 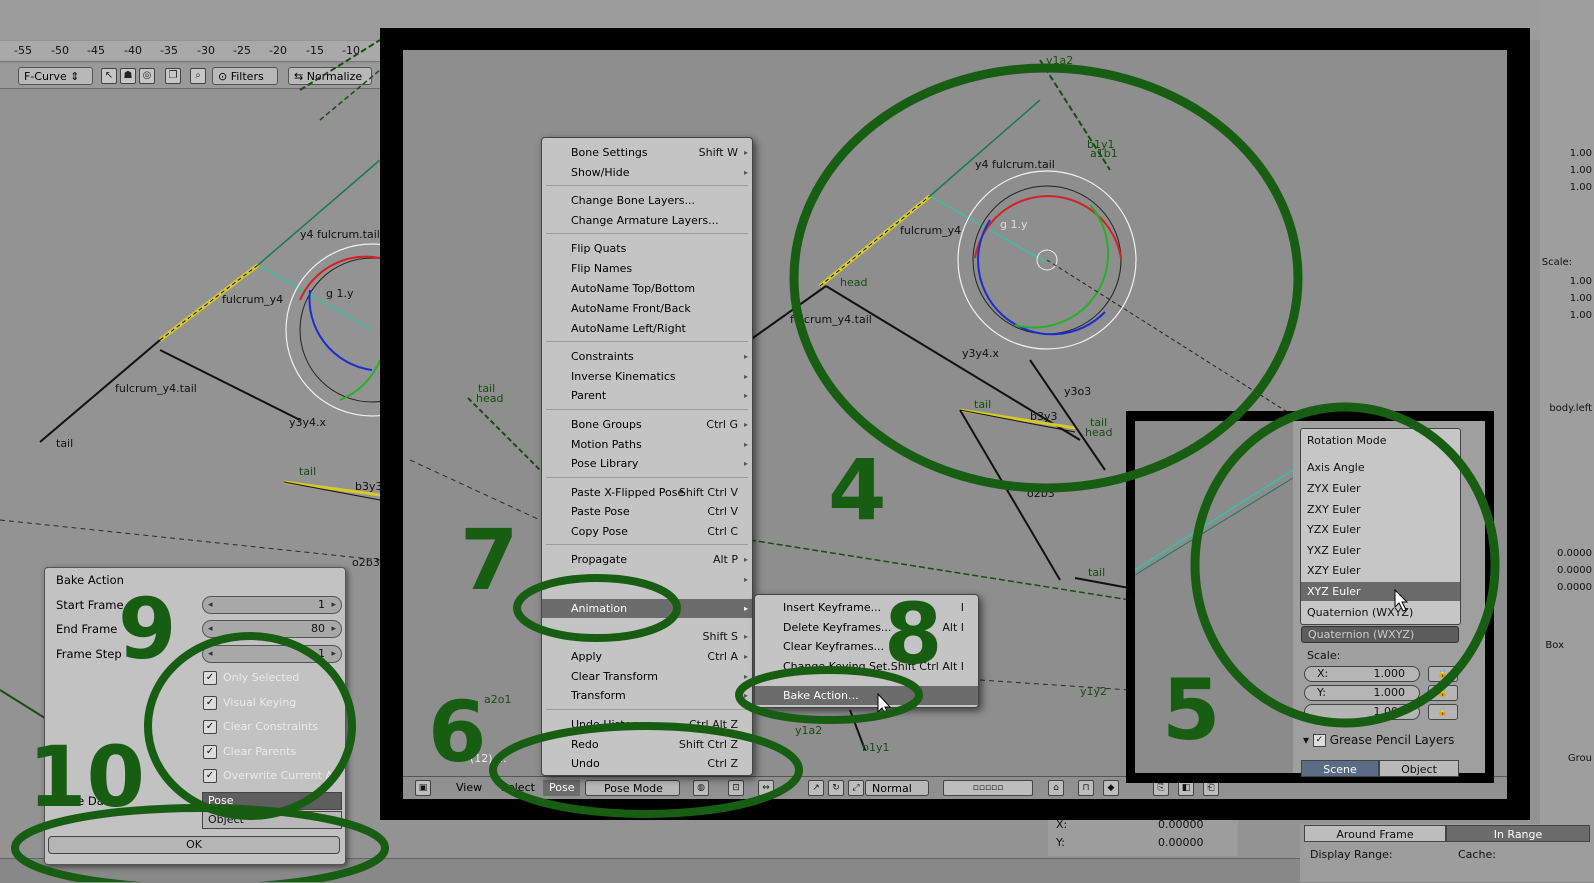 I want to click on menu-item-unlabeled: ▸, so click(x=647, y=579).